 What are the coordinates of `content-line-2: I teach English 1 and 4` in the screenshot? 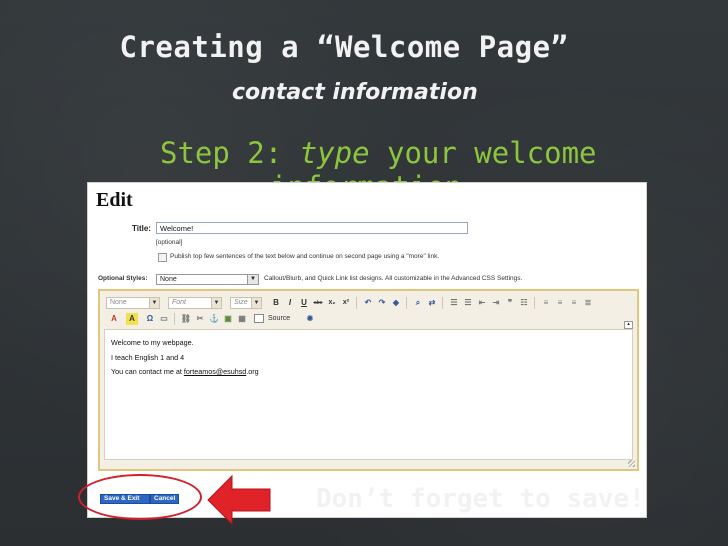 It's located at (148, 357).